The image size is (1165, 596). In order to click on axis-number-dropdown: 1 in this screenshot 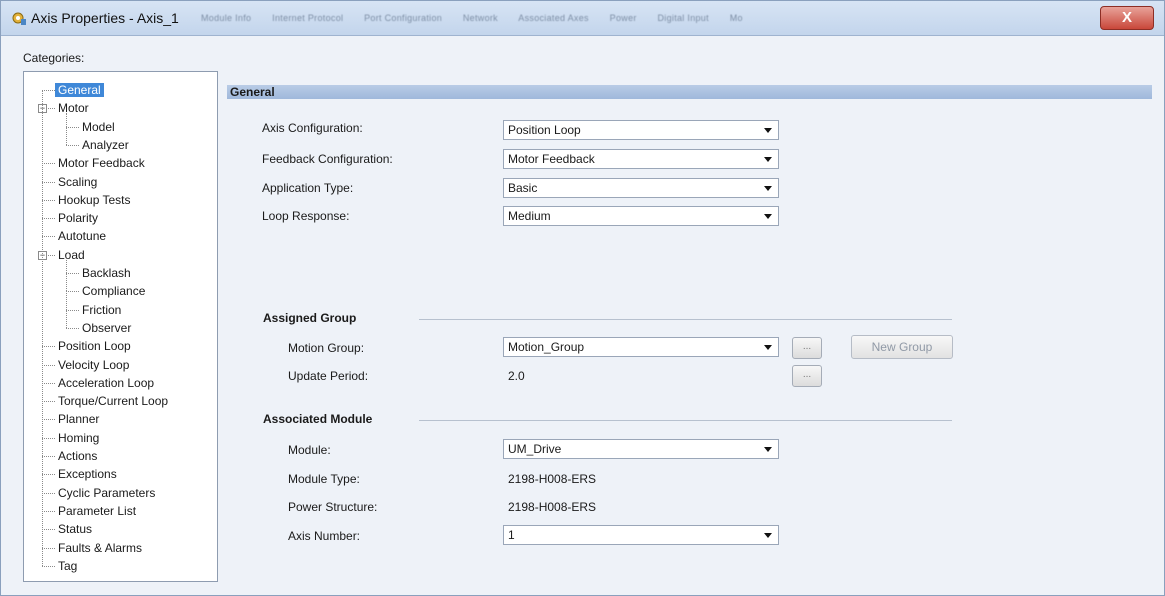, I will do `click(641, 535)`.